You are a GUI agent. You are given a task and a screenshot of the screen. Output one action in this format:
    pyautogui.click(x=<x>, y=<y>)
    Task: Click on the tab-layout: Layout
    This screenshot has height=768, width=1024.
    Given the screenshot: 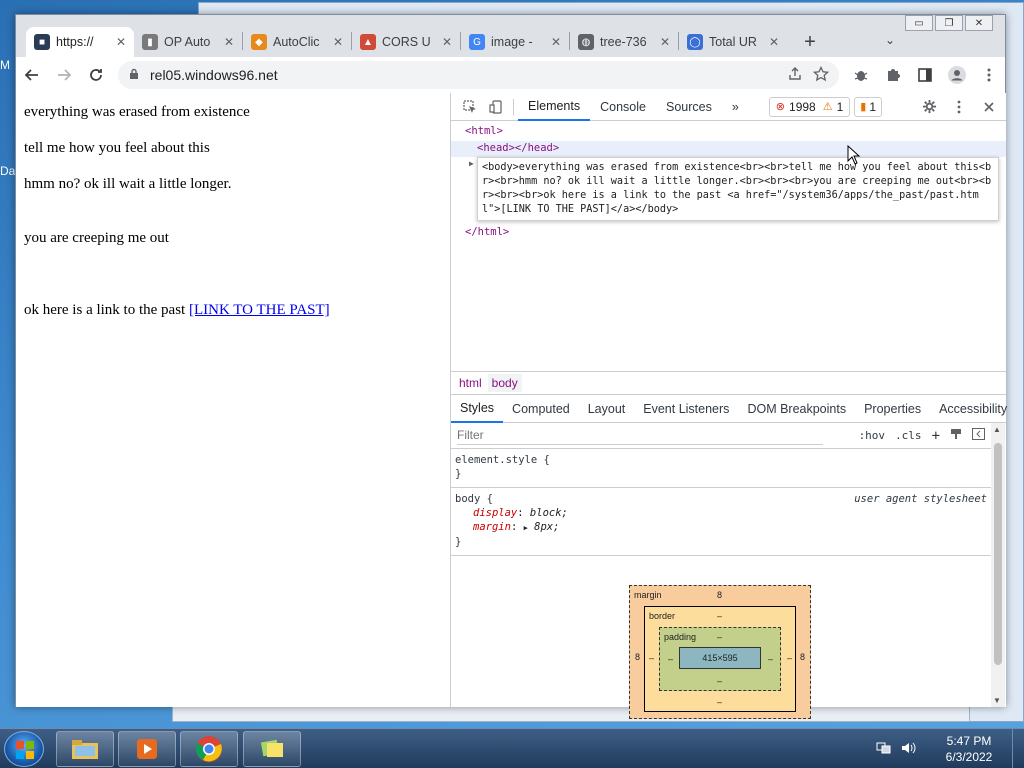 What is the action you would take?
    pyautogui.click(x=607, y=409)
    